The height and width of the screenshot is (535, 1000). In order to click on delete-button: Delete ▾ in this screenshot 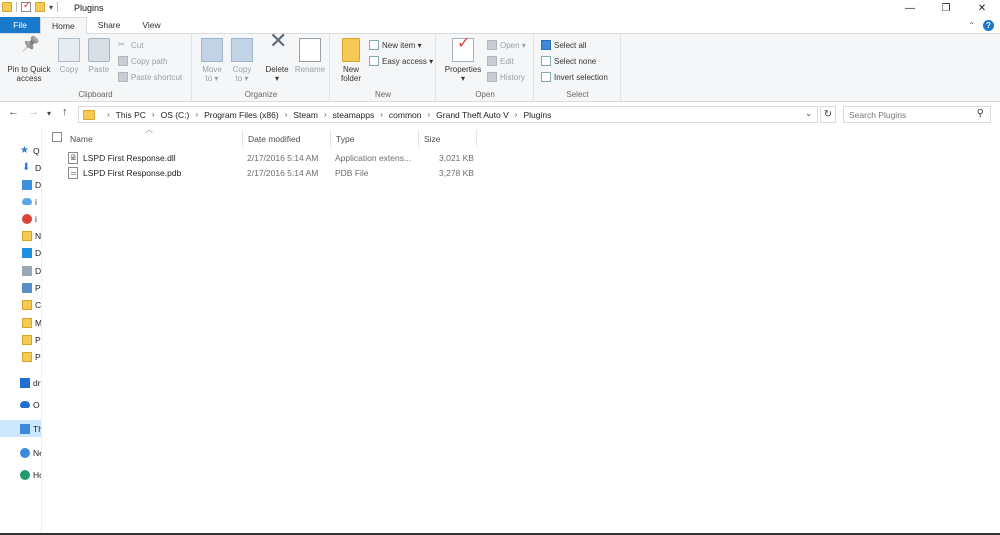, I will do `click(277, 59)`.